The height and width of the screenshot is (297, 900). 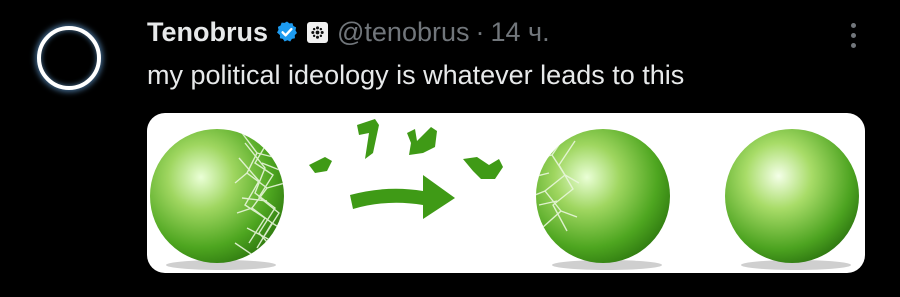 I want to click on more-options-icon, so click(x=853, y=35).